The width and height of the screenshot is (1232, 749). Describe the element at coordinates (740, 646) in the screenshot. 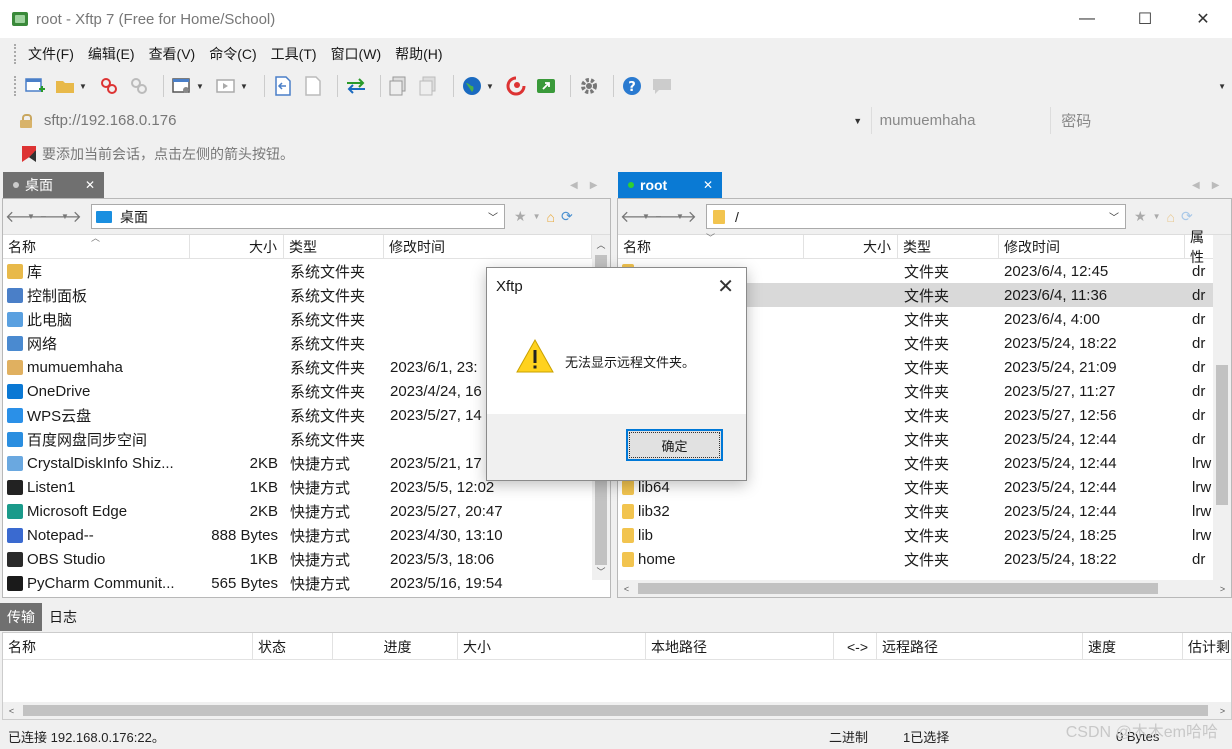

I see `col-local-path: 本地路径` at that location.